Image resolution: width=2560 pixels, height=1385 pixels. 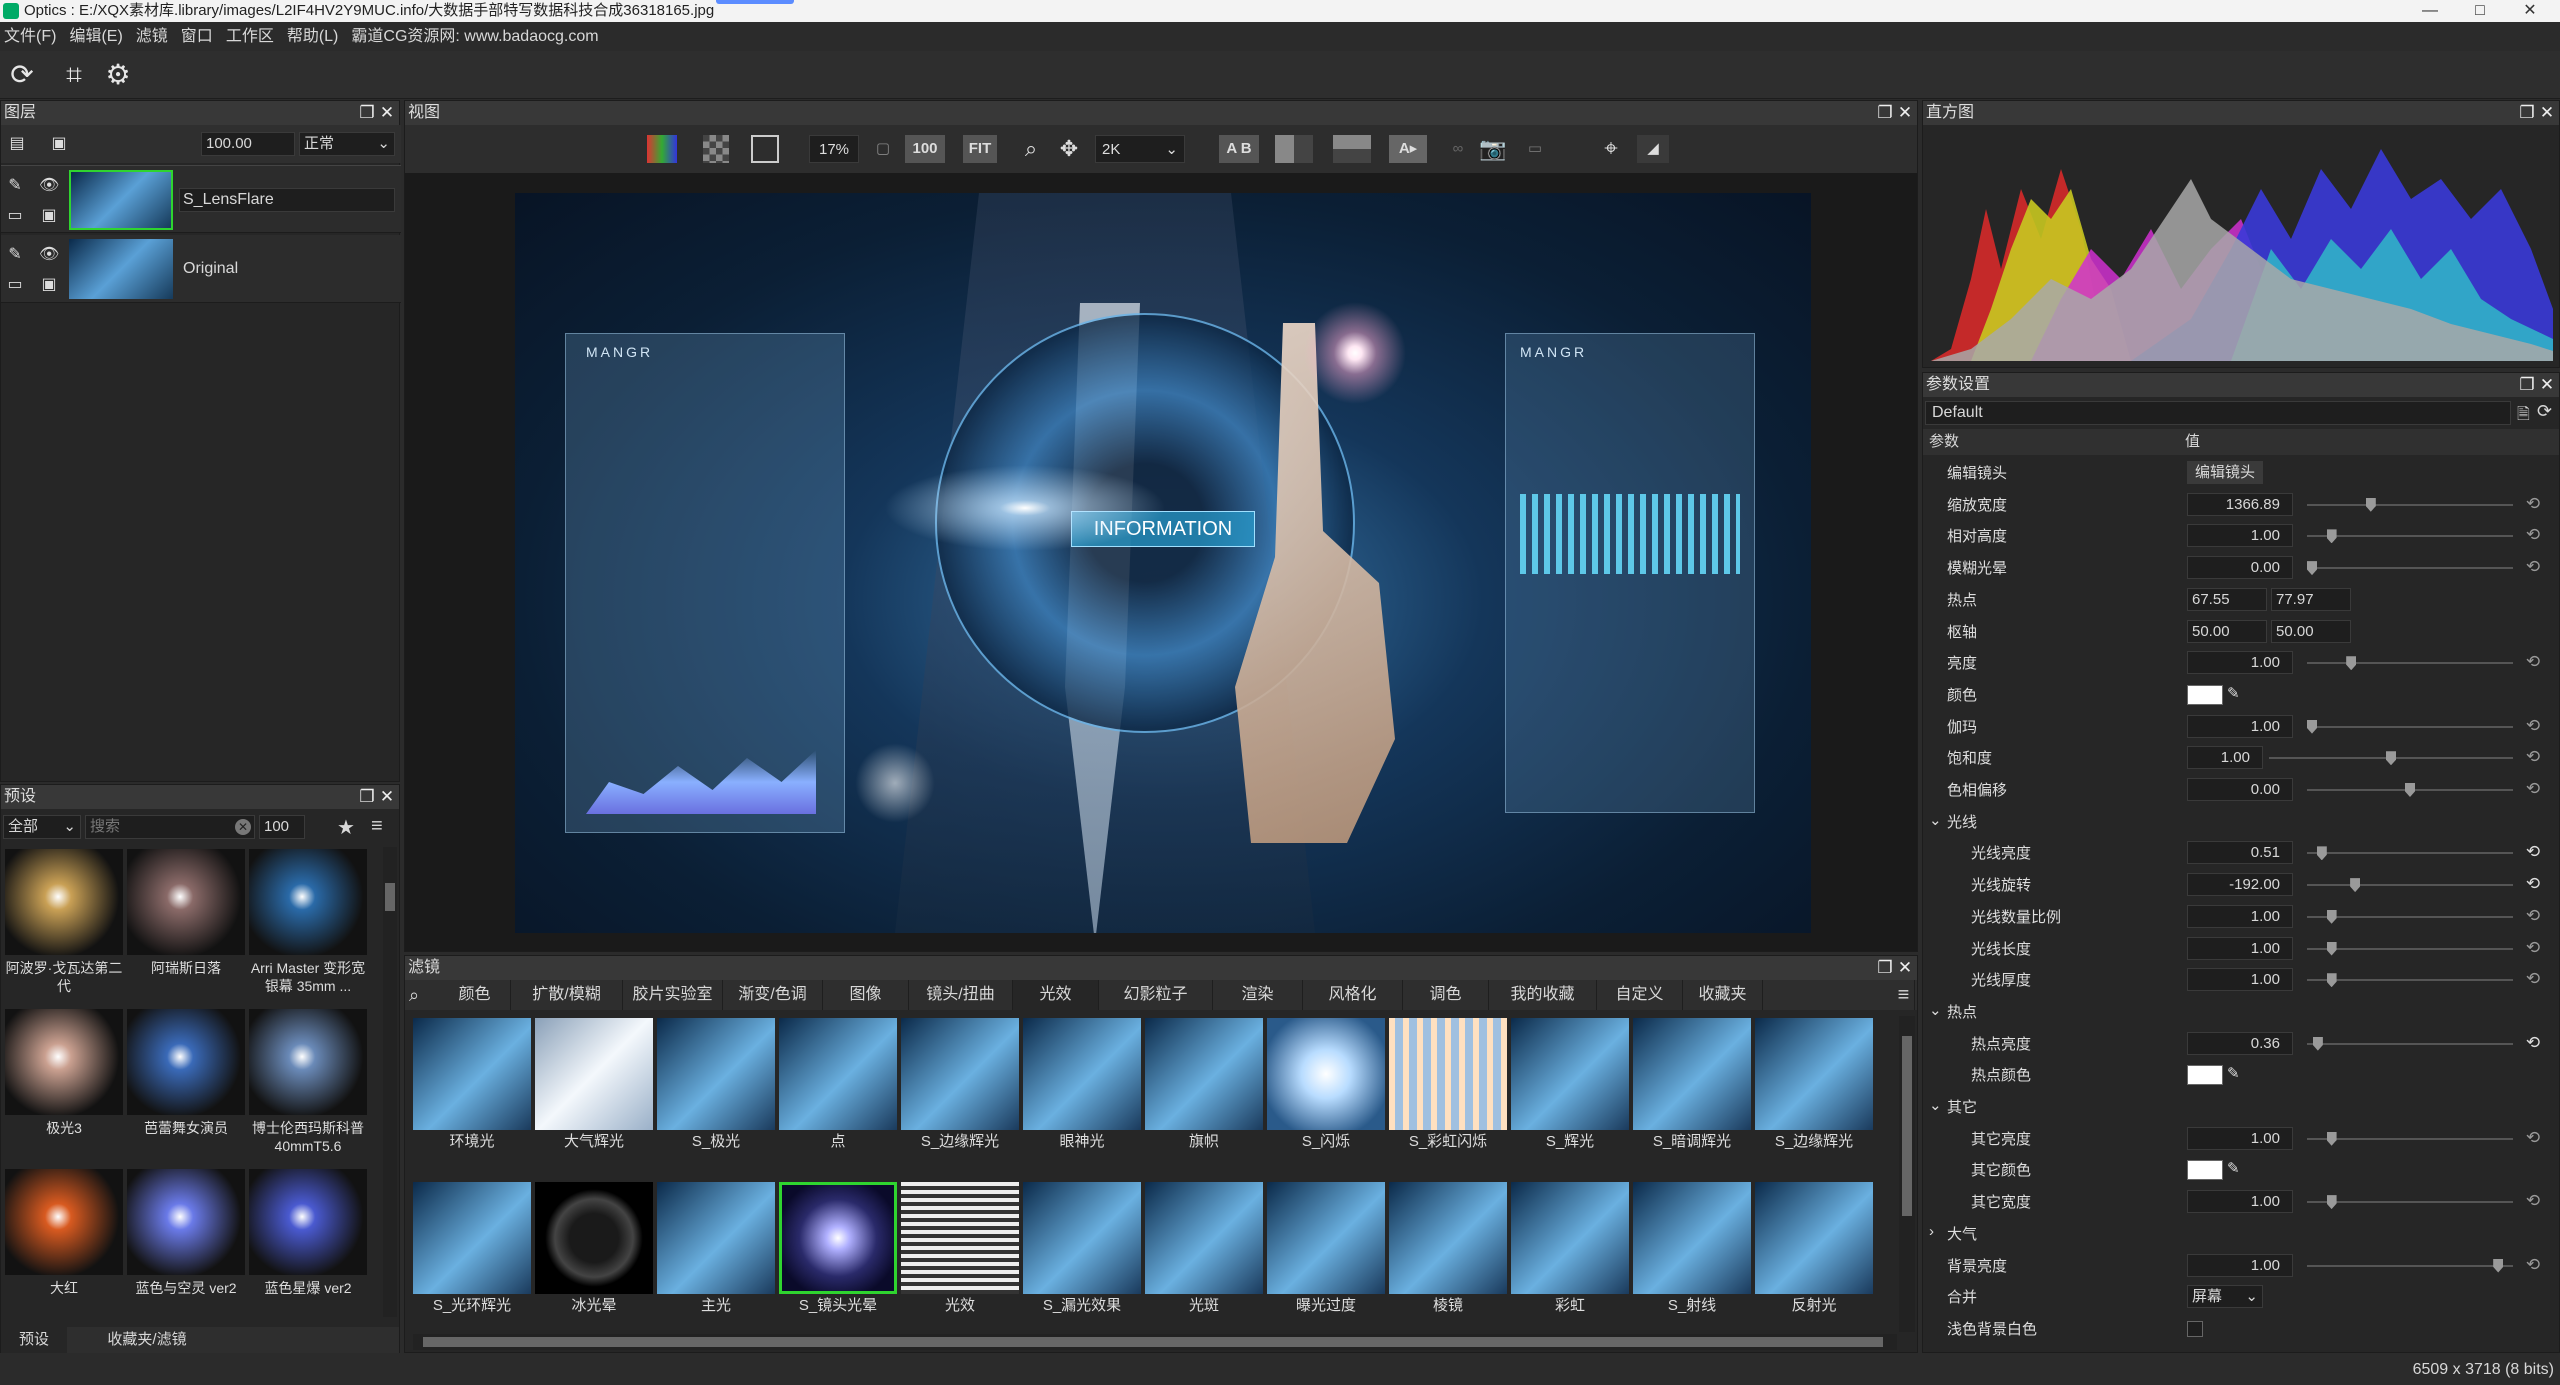 What do you see at coordinates (1031, 149) in the screenshot?
I see `zoom-icon: ⌕` at bounding box center [1031, 149].